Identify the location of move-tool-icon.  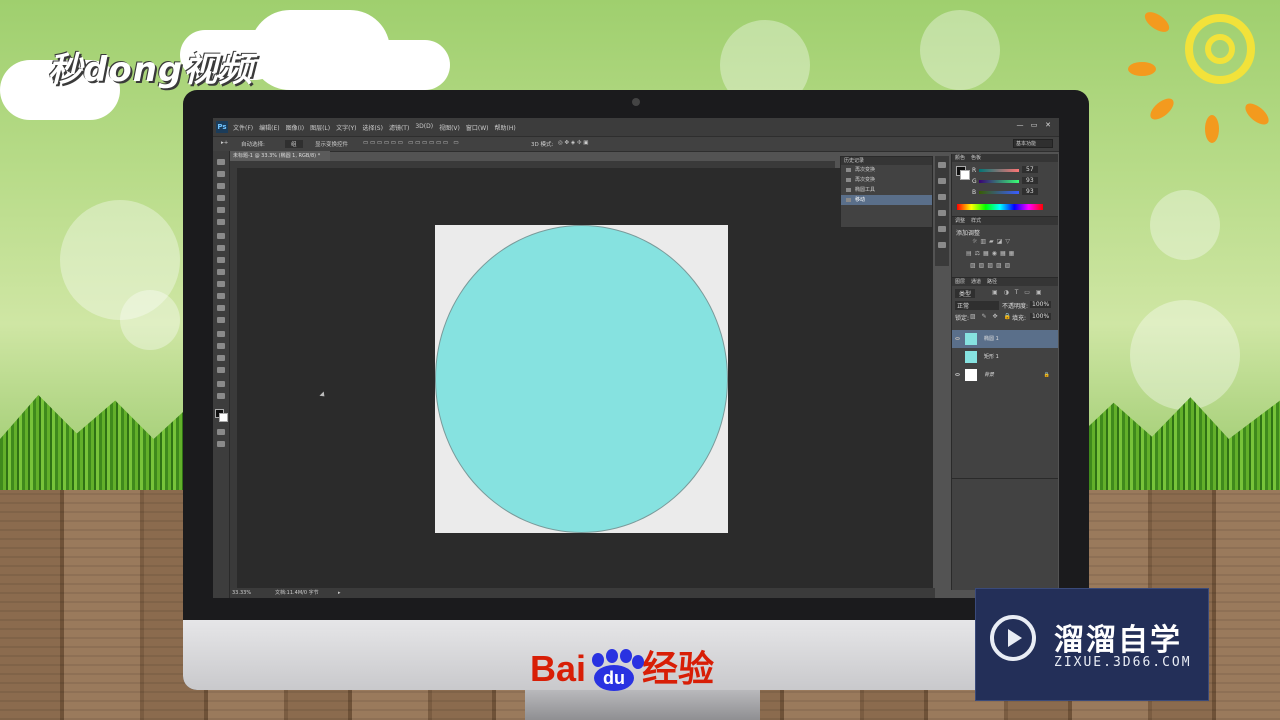
(221, 162).